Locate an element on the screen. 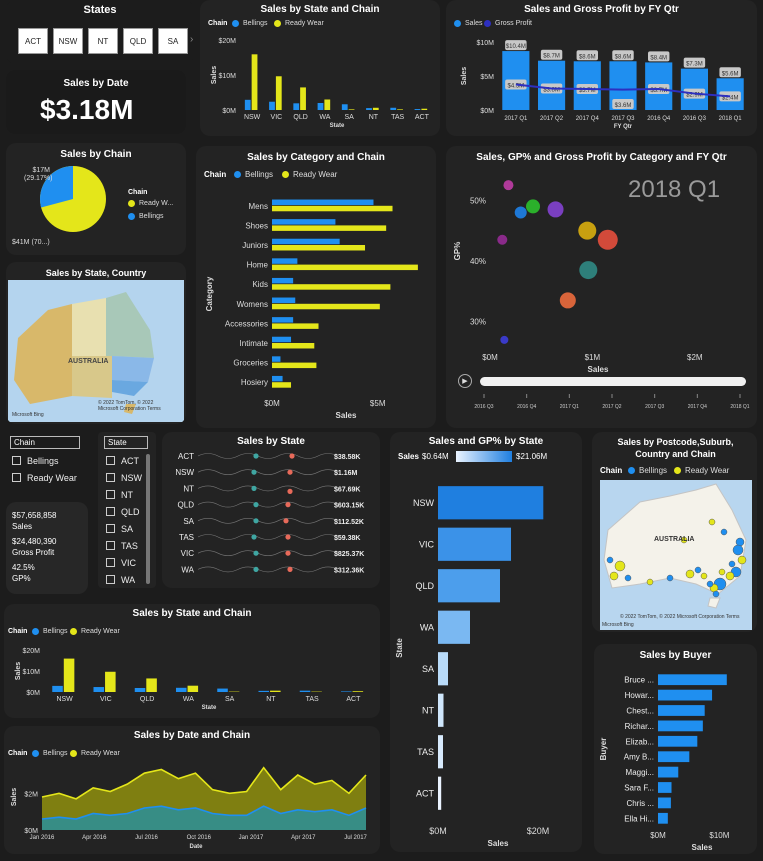 The width and height of the screenshot is (763, 861). state-option-qld: QLD is located at coordinates (138, 41).